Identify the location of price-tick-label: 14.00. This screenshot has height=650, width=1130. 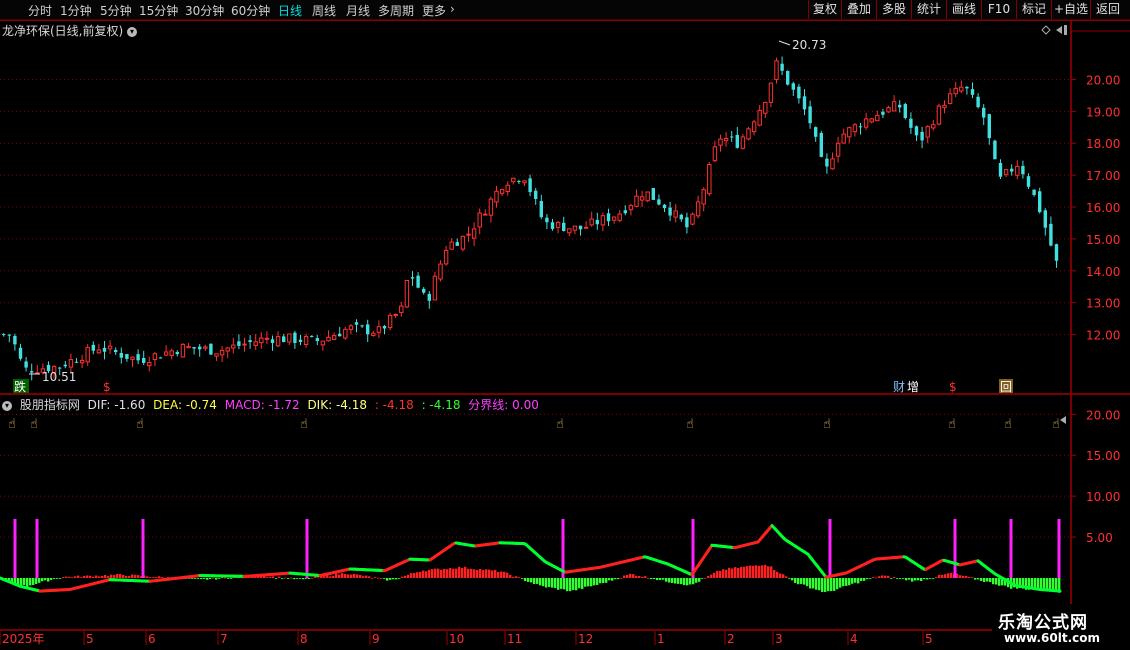
(1103, 272).